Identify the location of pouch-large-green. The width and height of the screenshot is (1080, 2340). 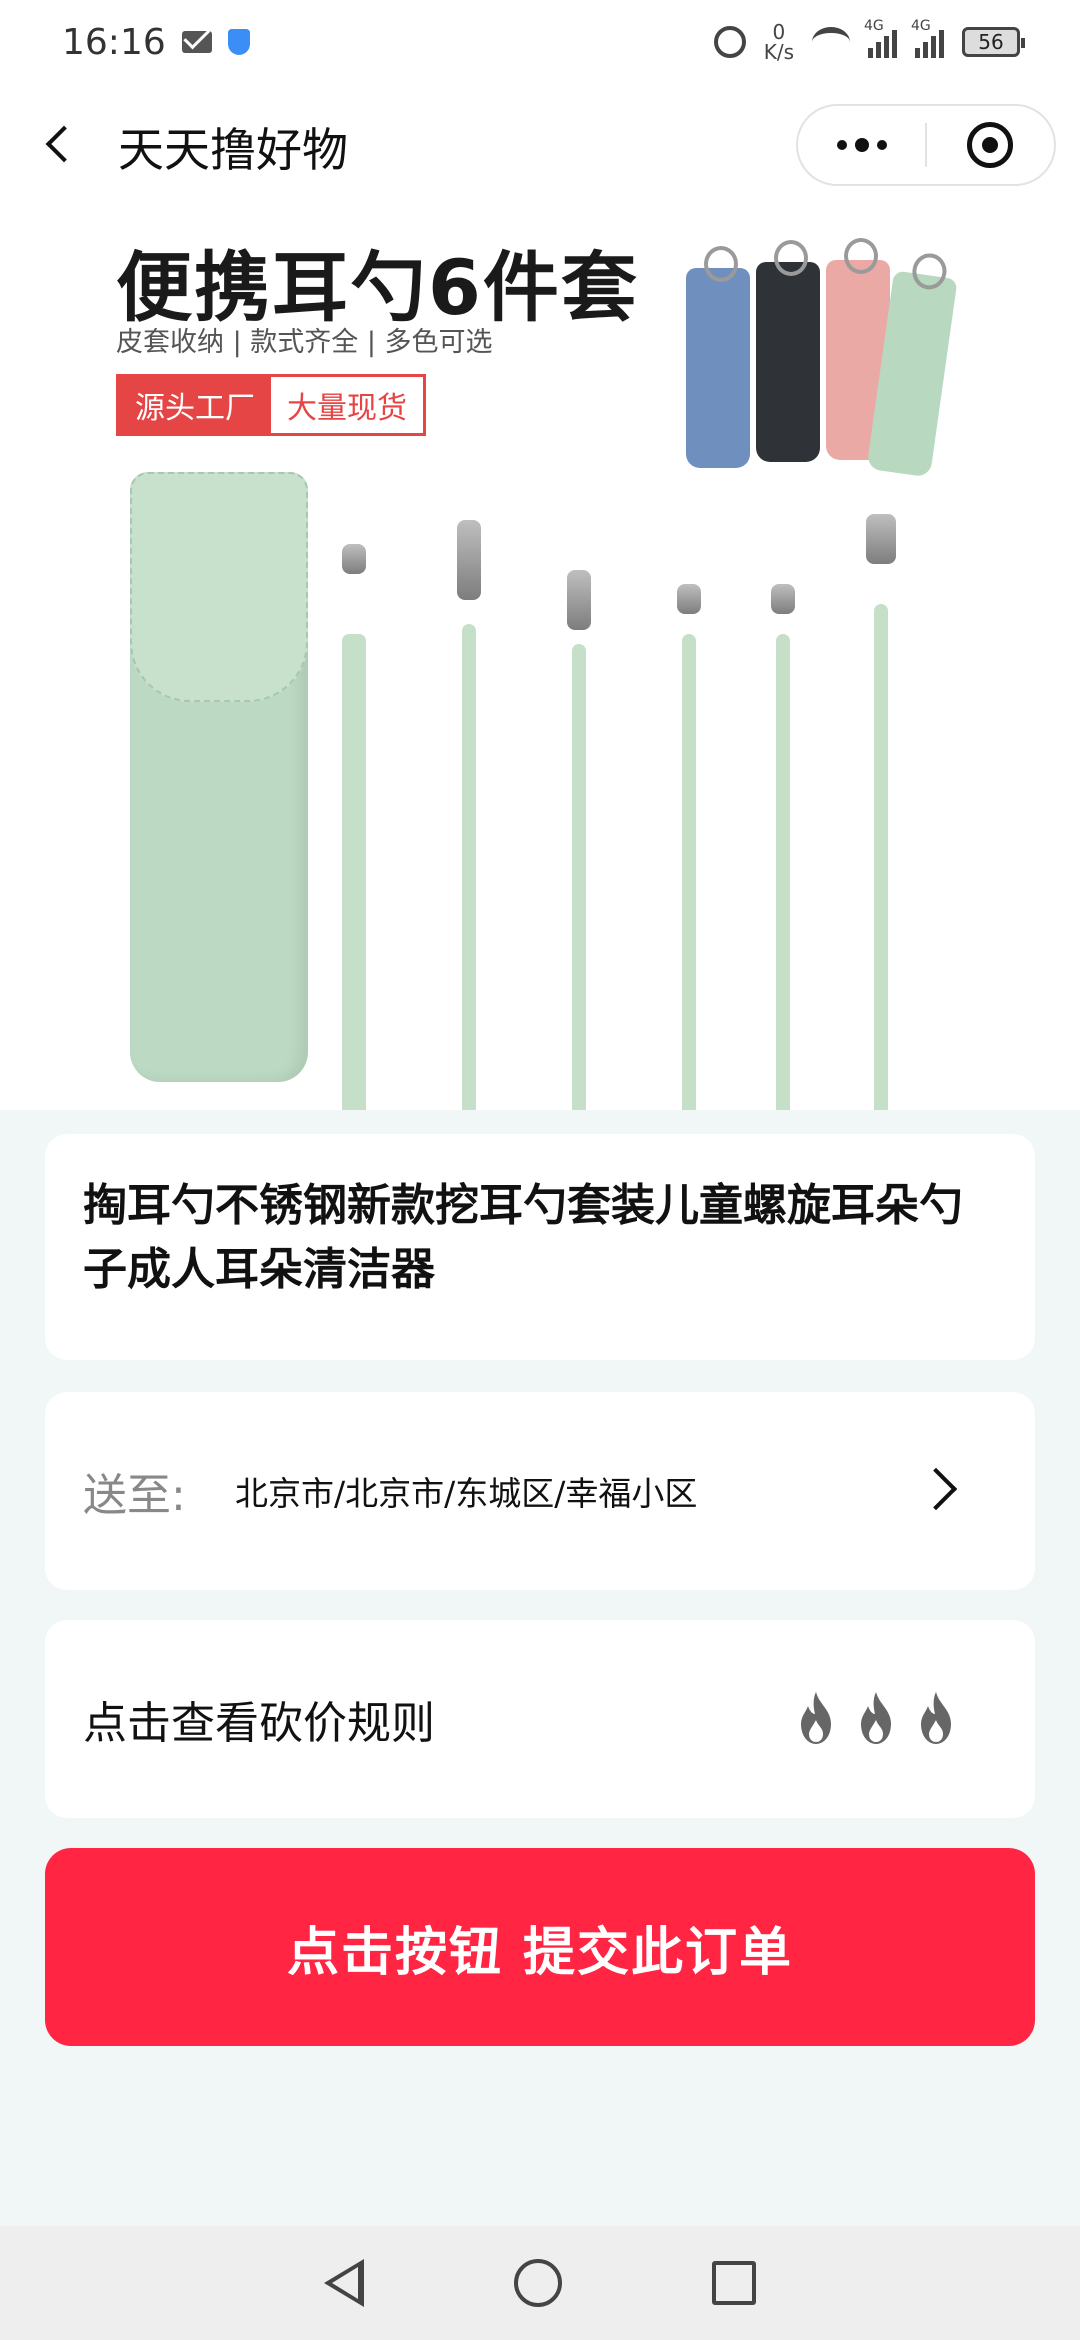
(219, 777).